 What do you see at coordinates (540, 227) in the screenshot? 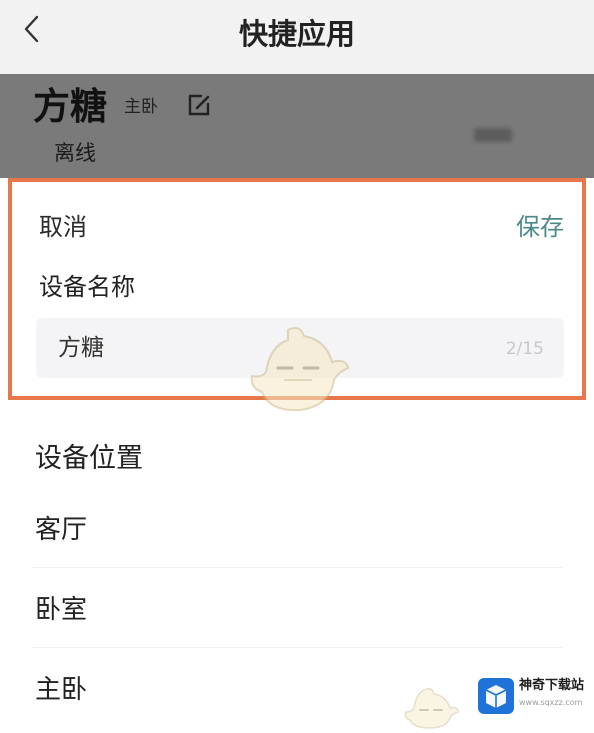
I see `save-button: 保存` at bounding box center [540, 227].